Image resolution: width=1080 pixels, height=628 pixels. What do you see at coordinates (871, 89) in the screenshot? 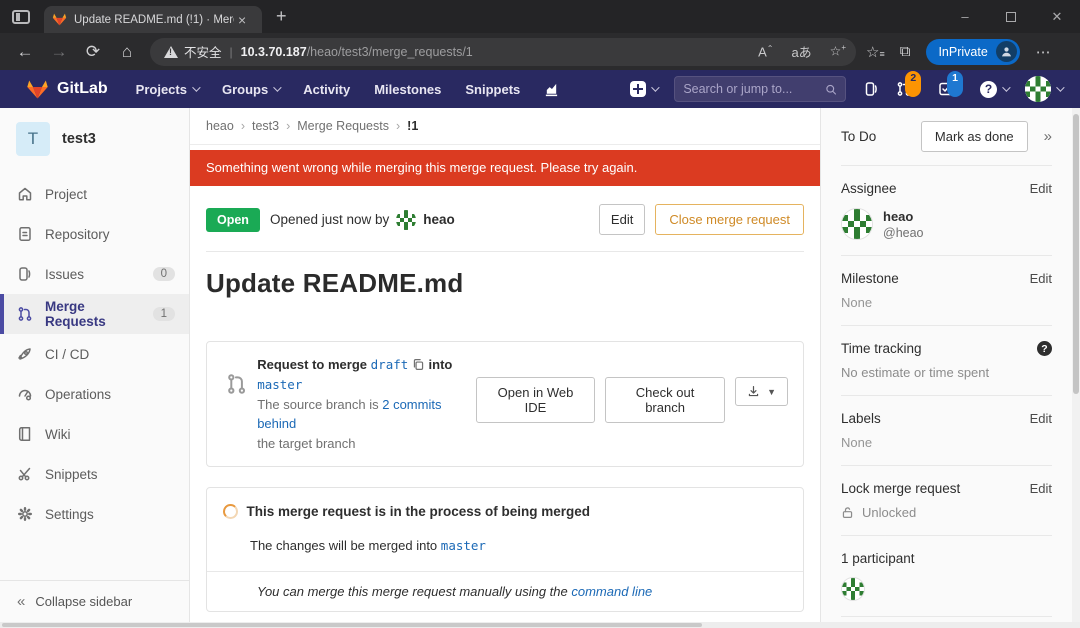
I see `issues-nav-icon` at bounding box center [871, 89].